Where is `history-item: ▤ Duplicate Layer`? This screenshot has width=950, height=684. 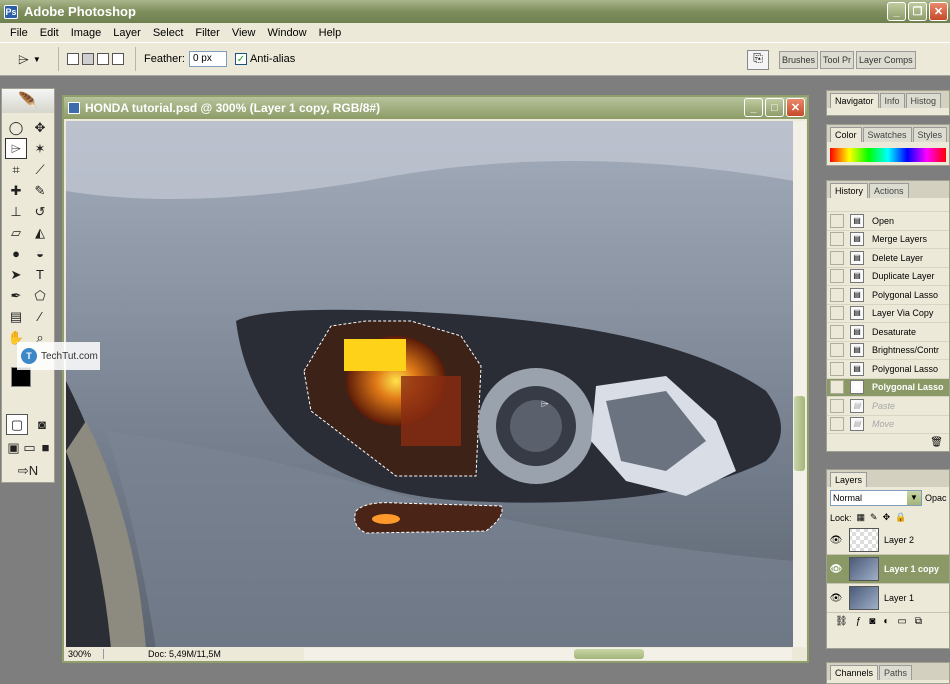
history-item: ▤ Duplicate Layer is located at coordinates (888, 277).